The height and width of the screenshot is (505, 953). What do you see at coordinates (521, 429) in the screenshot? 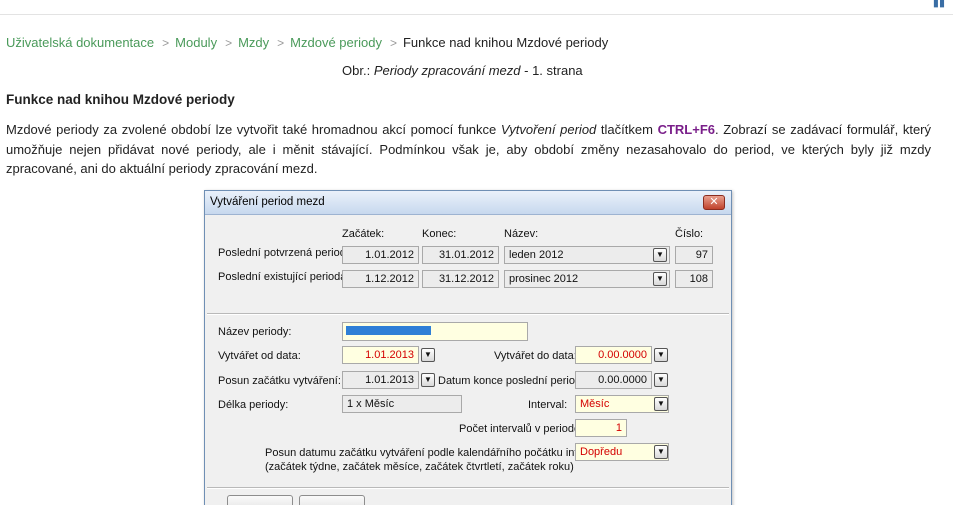
I see `interval-count-label: Počet intervalů v periodě:` at bounding box center [521, 429].